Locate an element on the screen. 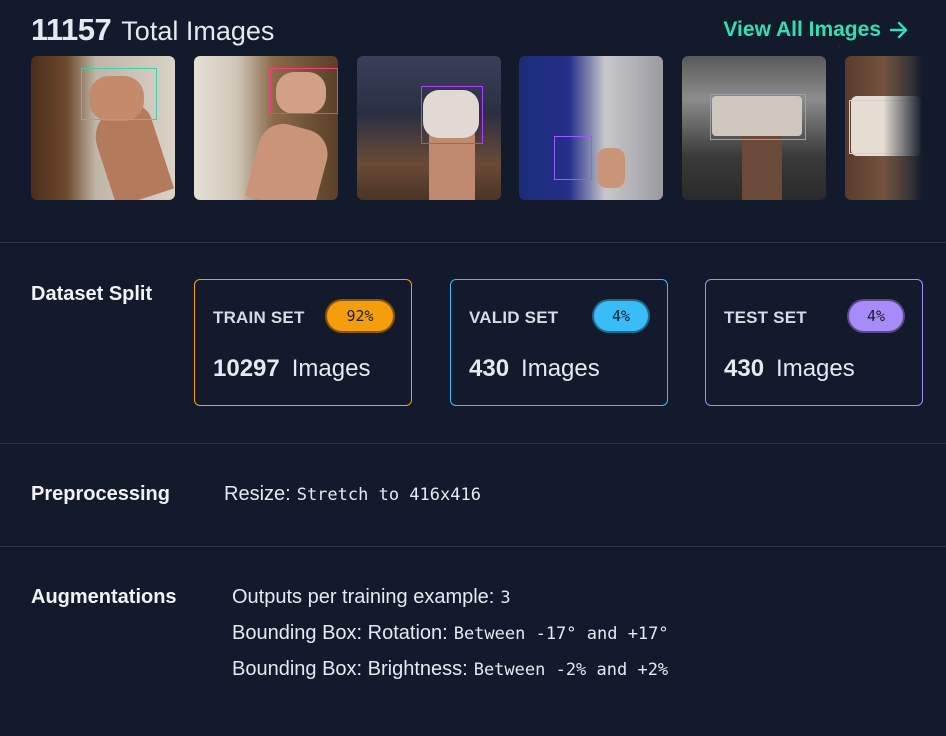  test-set-card: TEST SET 4% 430 Images is located at coordinates (814, 342).